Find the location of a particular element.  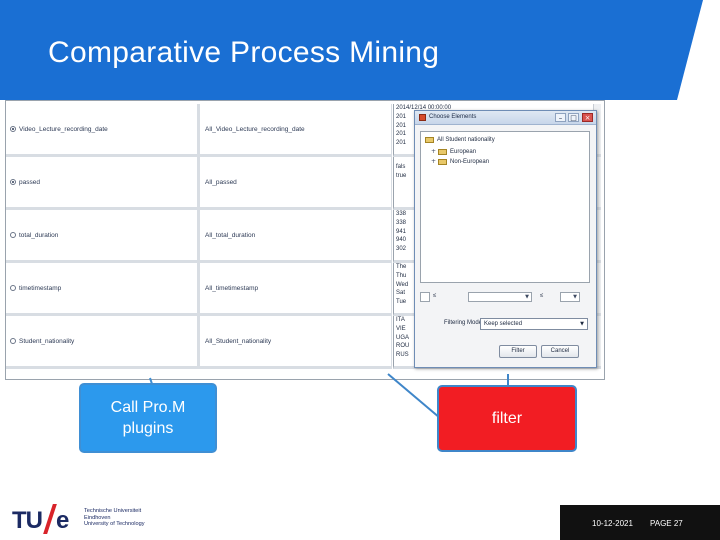

logo-slash is located at coordinates (50, 519).